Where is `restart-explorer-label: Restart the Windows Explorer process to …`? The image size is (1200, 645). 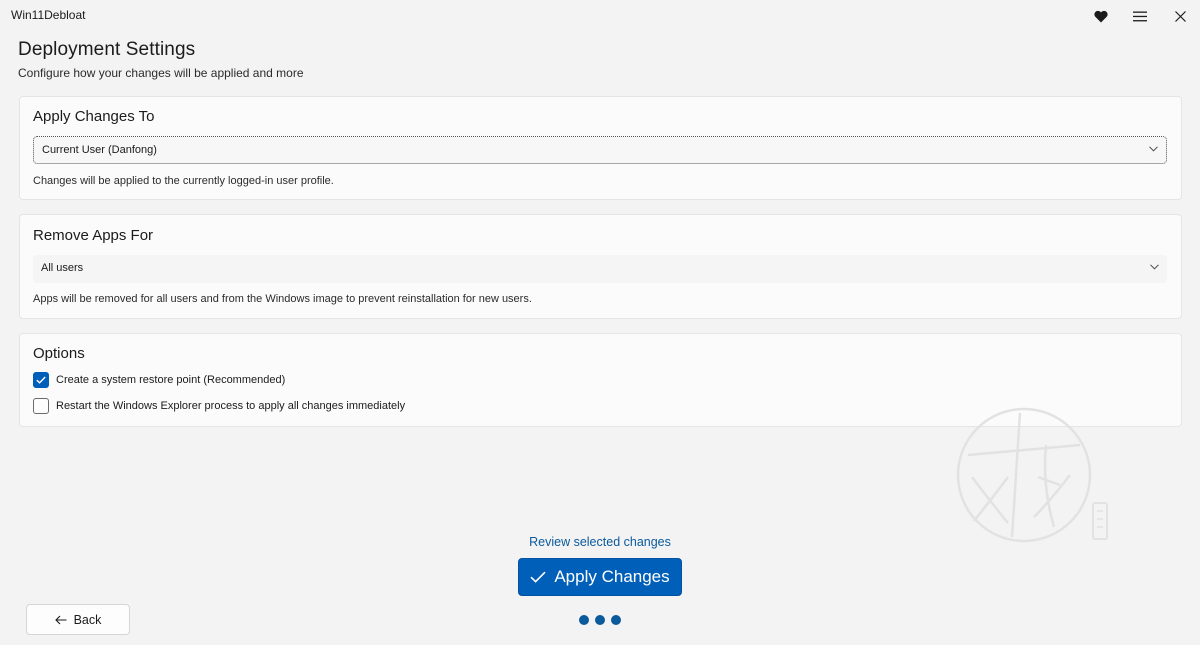
restart-explorer-label: Restart the Windows Explorer process to … is located at coordinates (231, 406).